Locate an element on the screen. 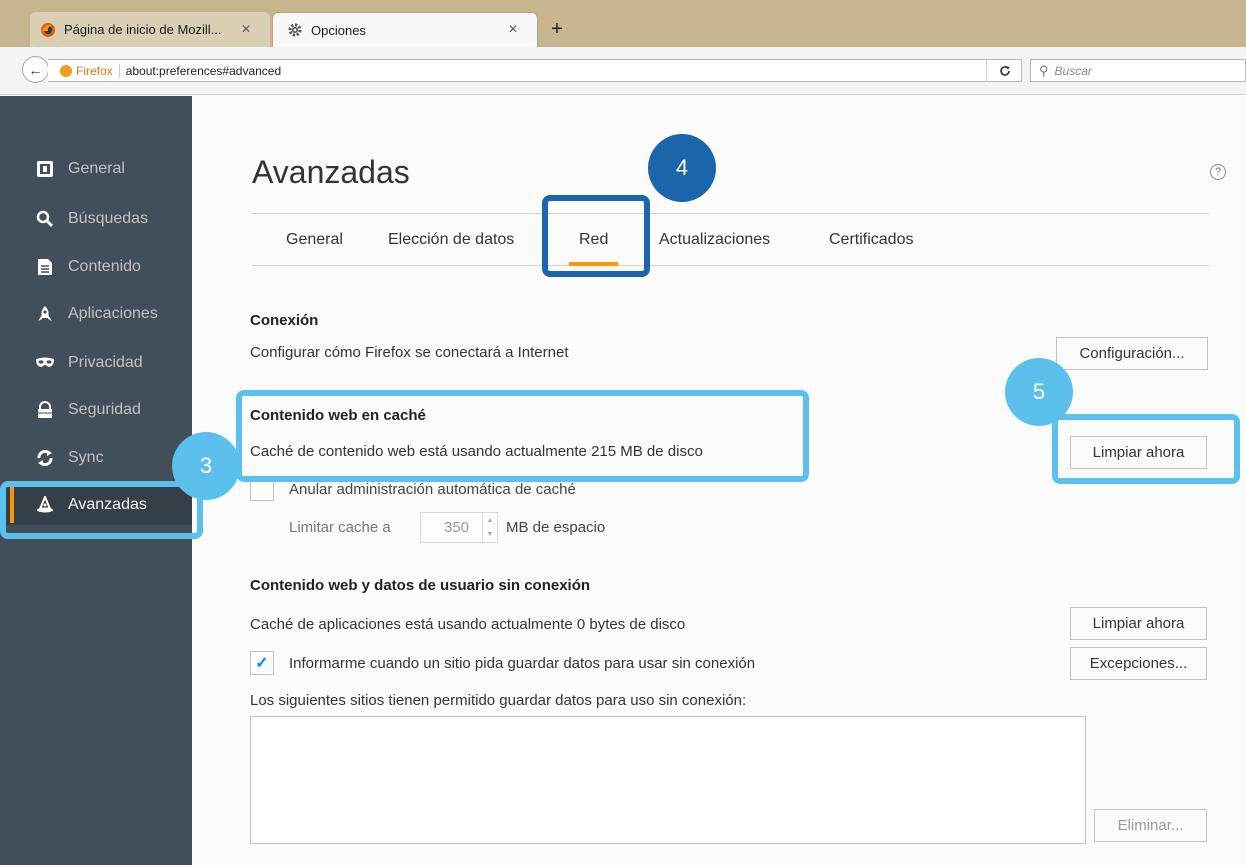 The width and height of the screenshot is (1246, 865). step-badge-5: 5 is located at coordinates (1039, 392).